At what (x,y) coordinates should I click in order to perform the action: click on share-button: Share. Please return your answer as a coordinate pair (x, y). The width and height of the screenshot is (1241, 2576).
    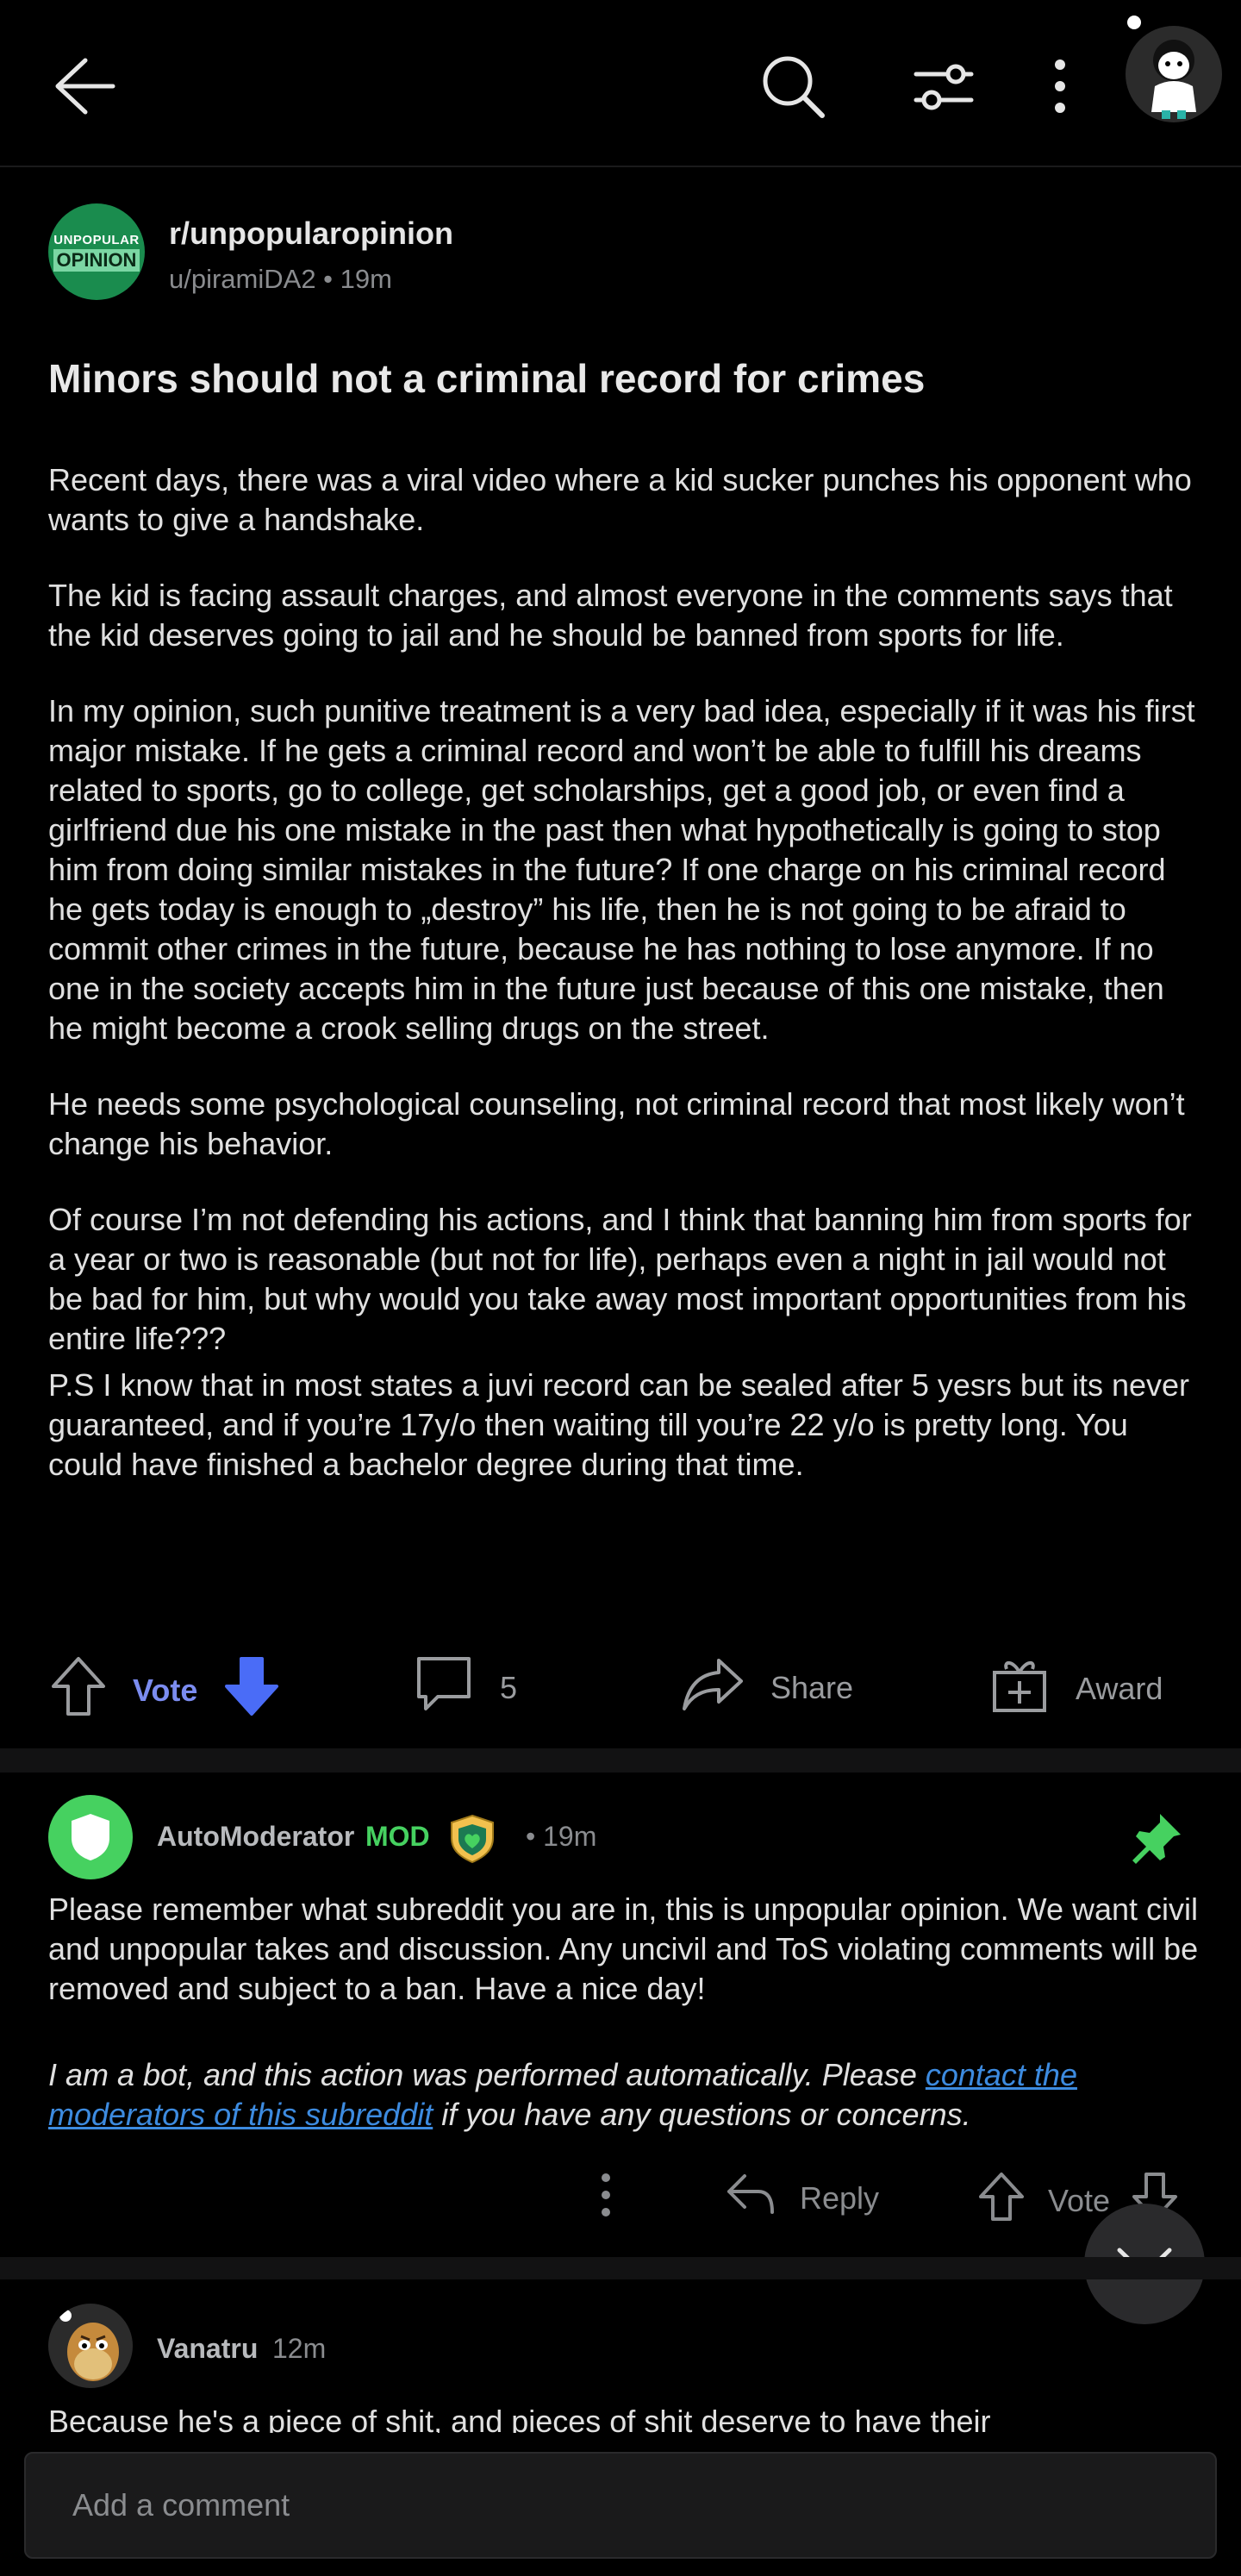
    Looking at the image, I should click on (767, 1688).